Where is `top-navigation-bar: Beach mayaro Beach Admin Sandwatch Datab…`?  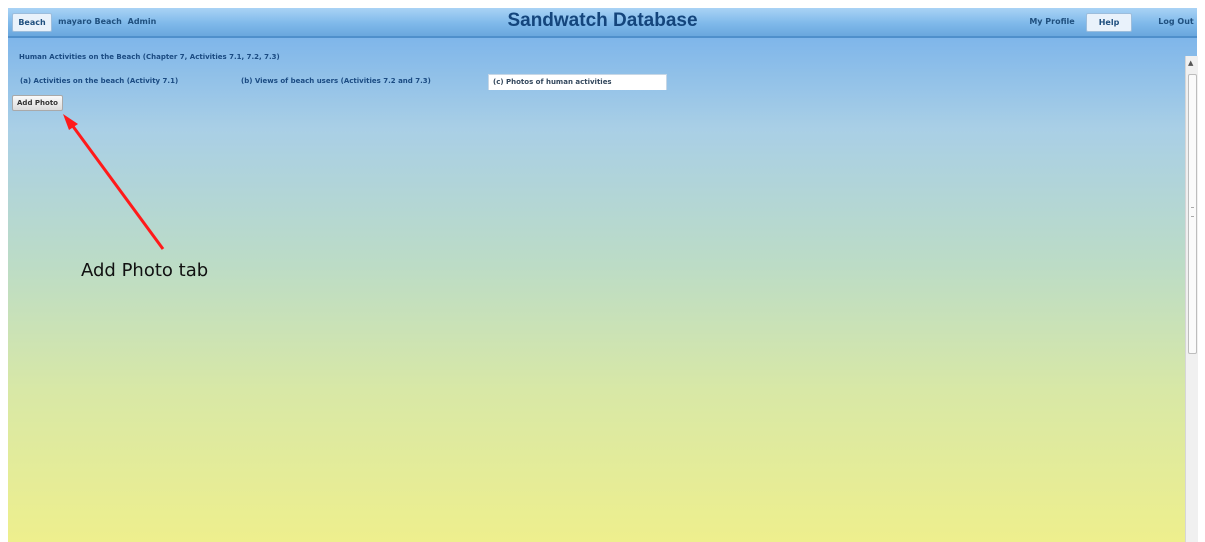 top-navigation-bar: Beach mayaro Beach Admin Sandwatch Datab… is located at coordinates (602, 23).